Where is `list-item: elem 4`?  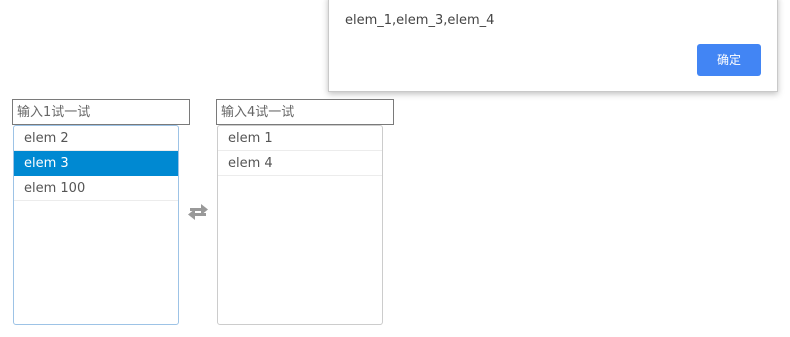 list-item: elem 4 is located at coordinates (300, 163).